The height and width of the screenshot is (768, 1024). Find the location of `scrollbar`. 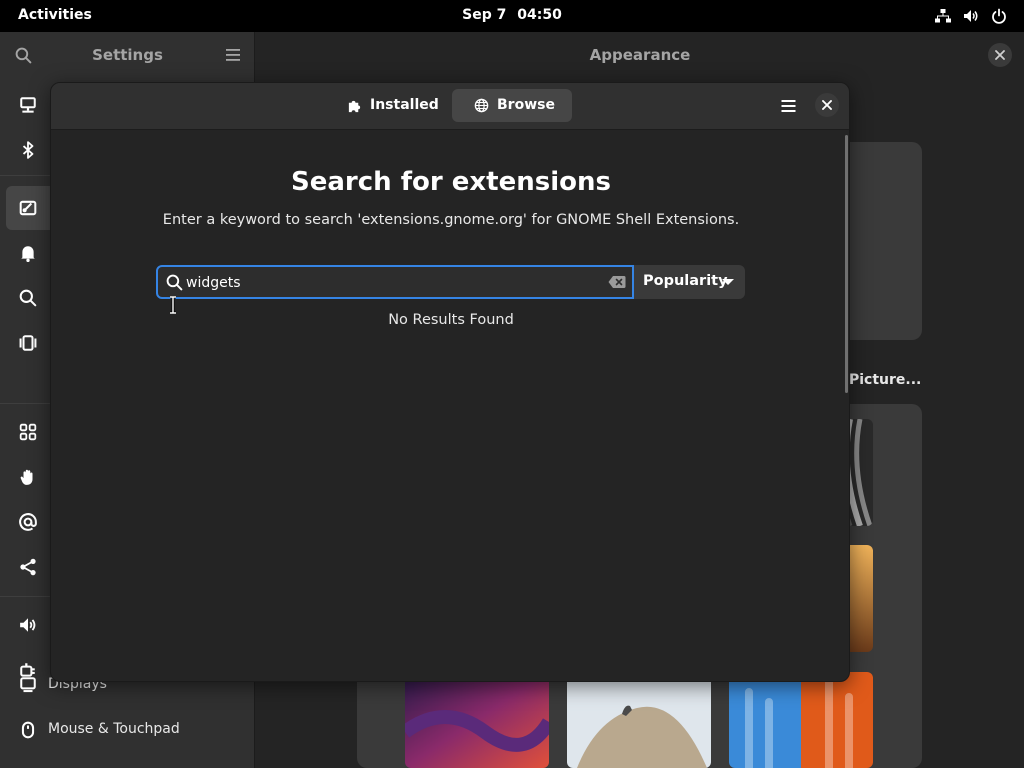

scrollbar is located at coordinates (846, 264).